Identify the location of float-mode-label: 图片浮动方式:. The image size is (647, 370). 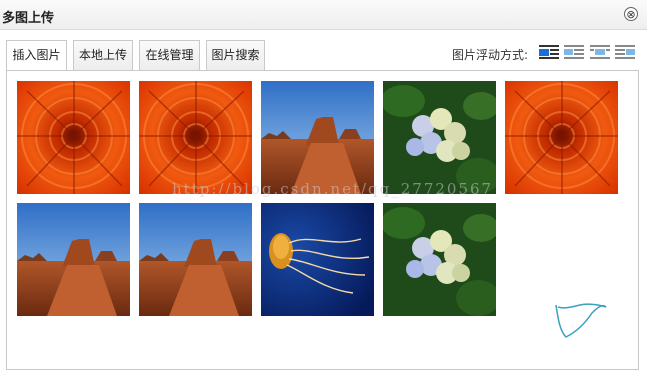
(490, 55).